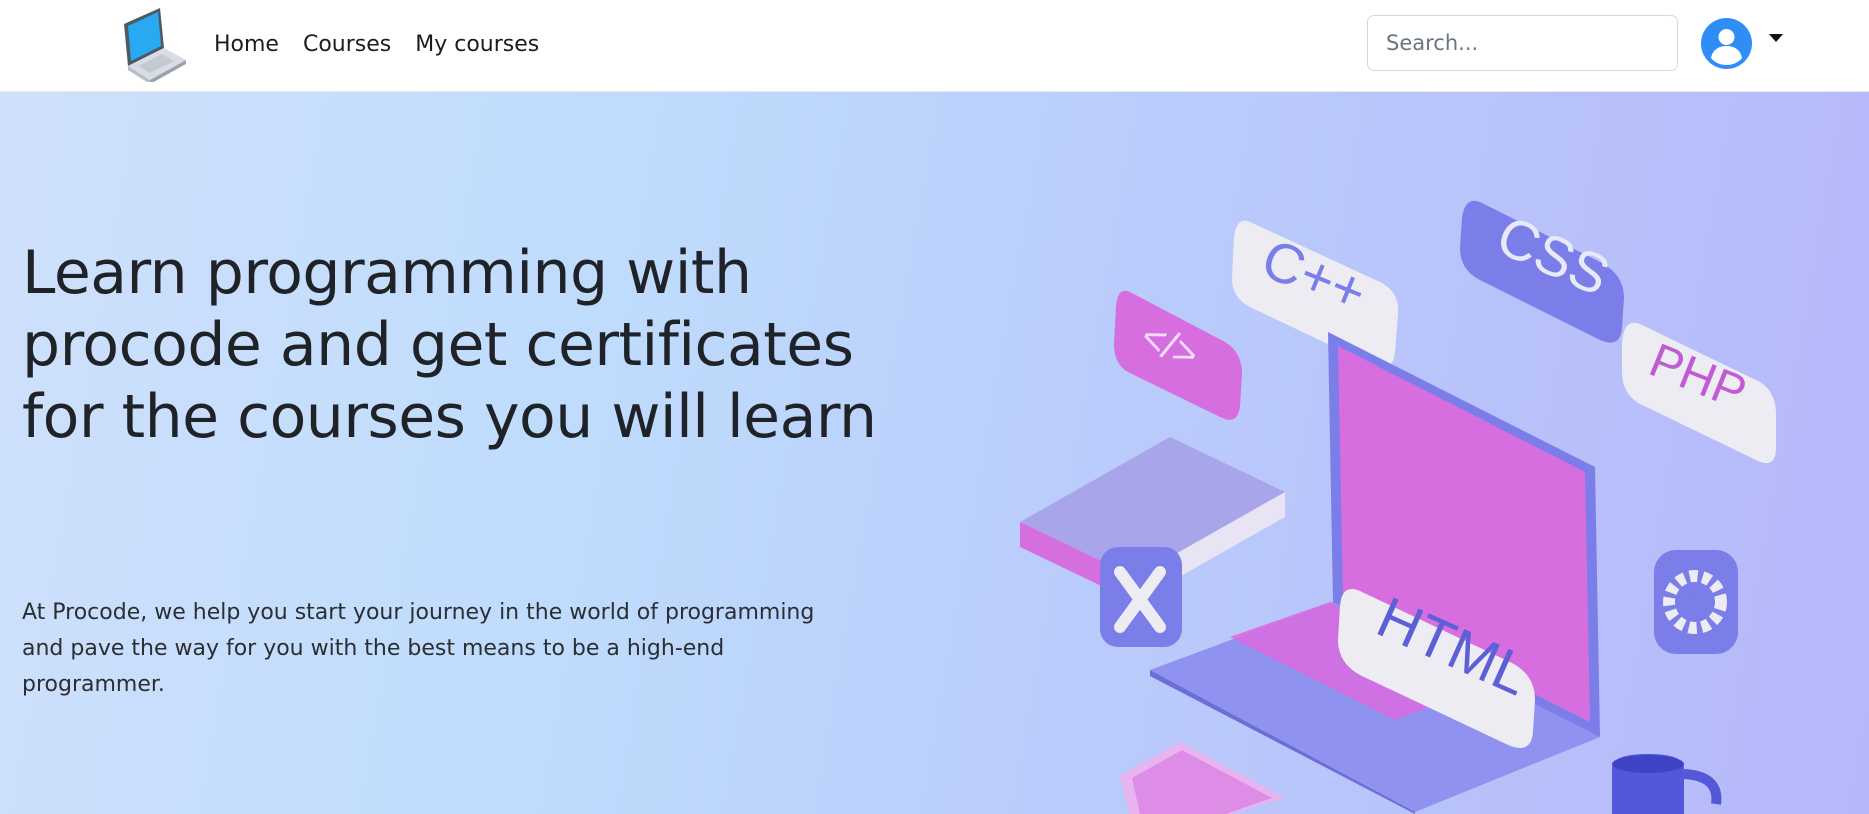 The width and height of the screenshot is (1869, 814). I want to click on nav-home-link: Home, so click(246, 45).